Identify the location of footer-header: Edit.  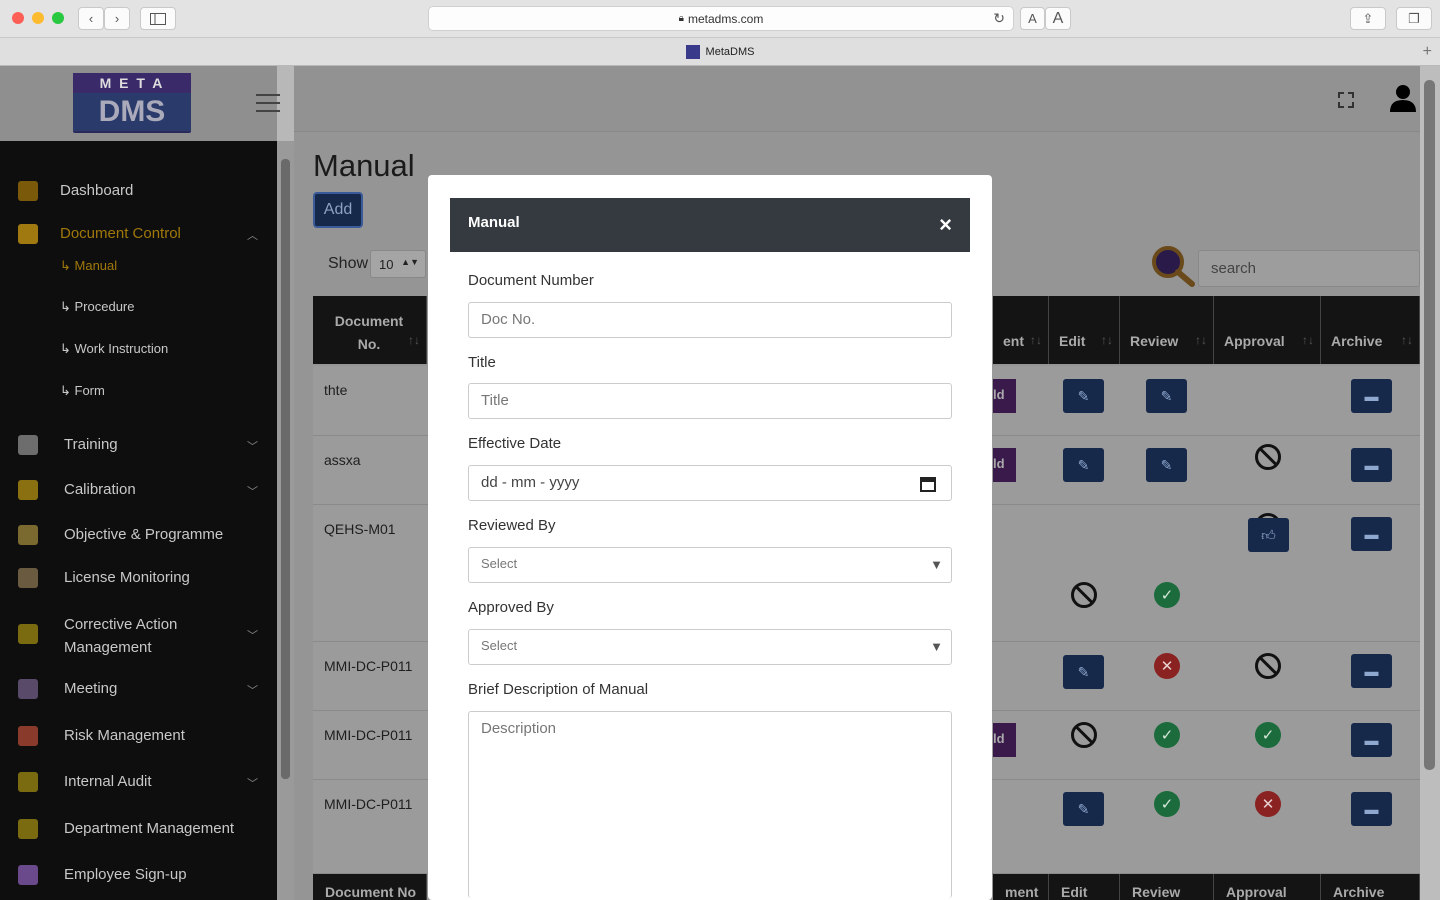
(1084, 887).